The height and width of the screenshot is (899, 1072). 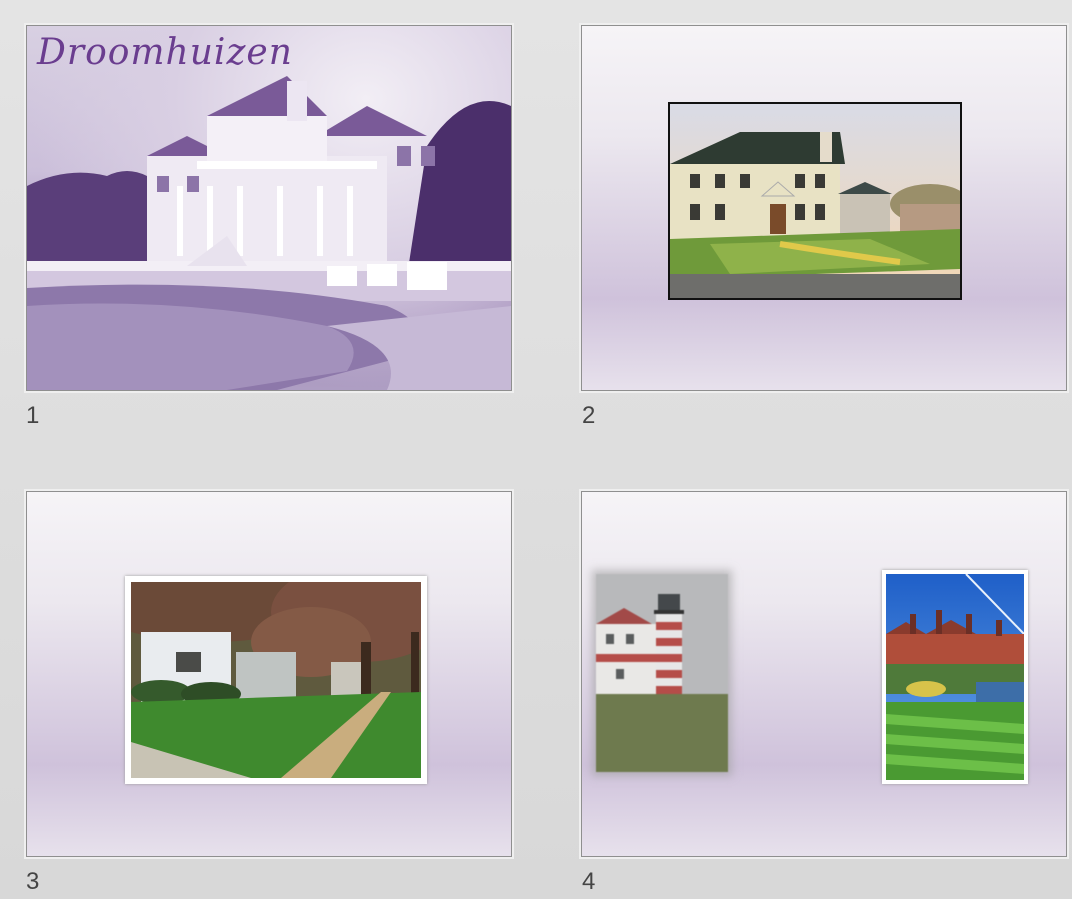 What do you see at coordinates (815, 201) in the screenshot?
I see `colonial-house-image` at bounding box center [815, 201].